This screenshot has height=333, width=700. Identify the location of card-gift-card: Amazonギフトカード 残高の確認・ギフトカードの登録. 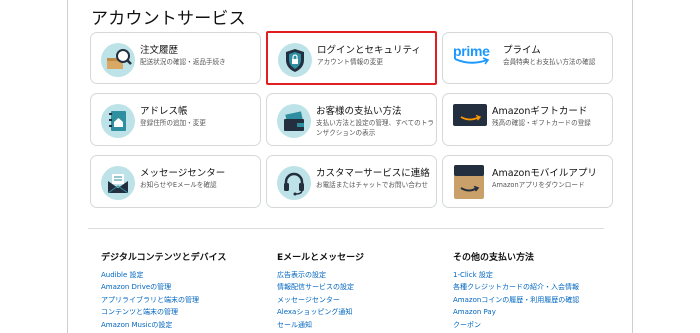
(527, 119).